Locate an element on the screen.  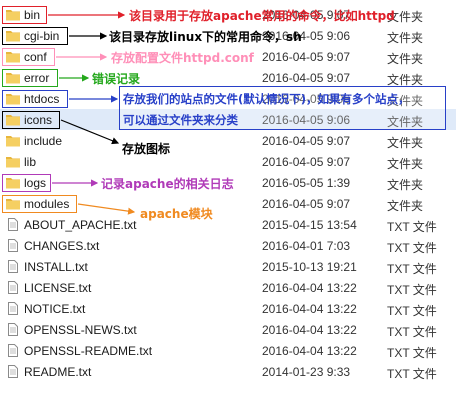
annotation-logs: 记录apache的相关日志 is located at coordinates (167, 184).